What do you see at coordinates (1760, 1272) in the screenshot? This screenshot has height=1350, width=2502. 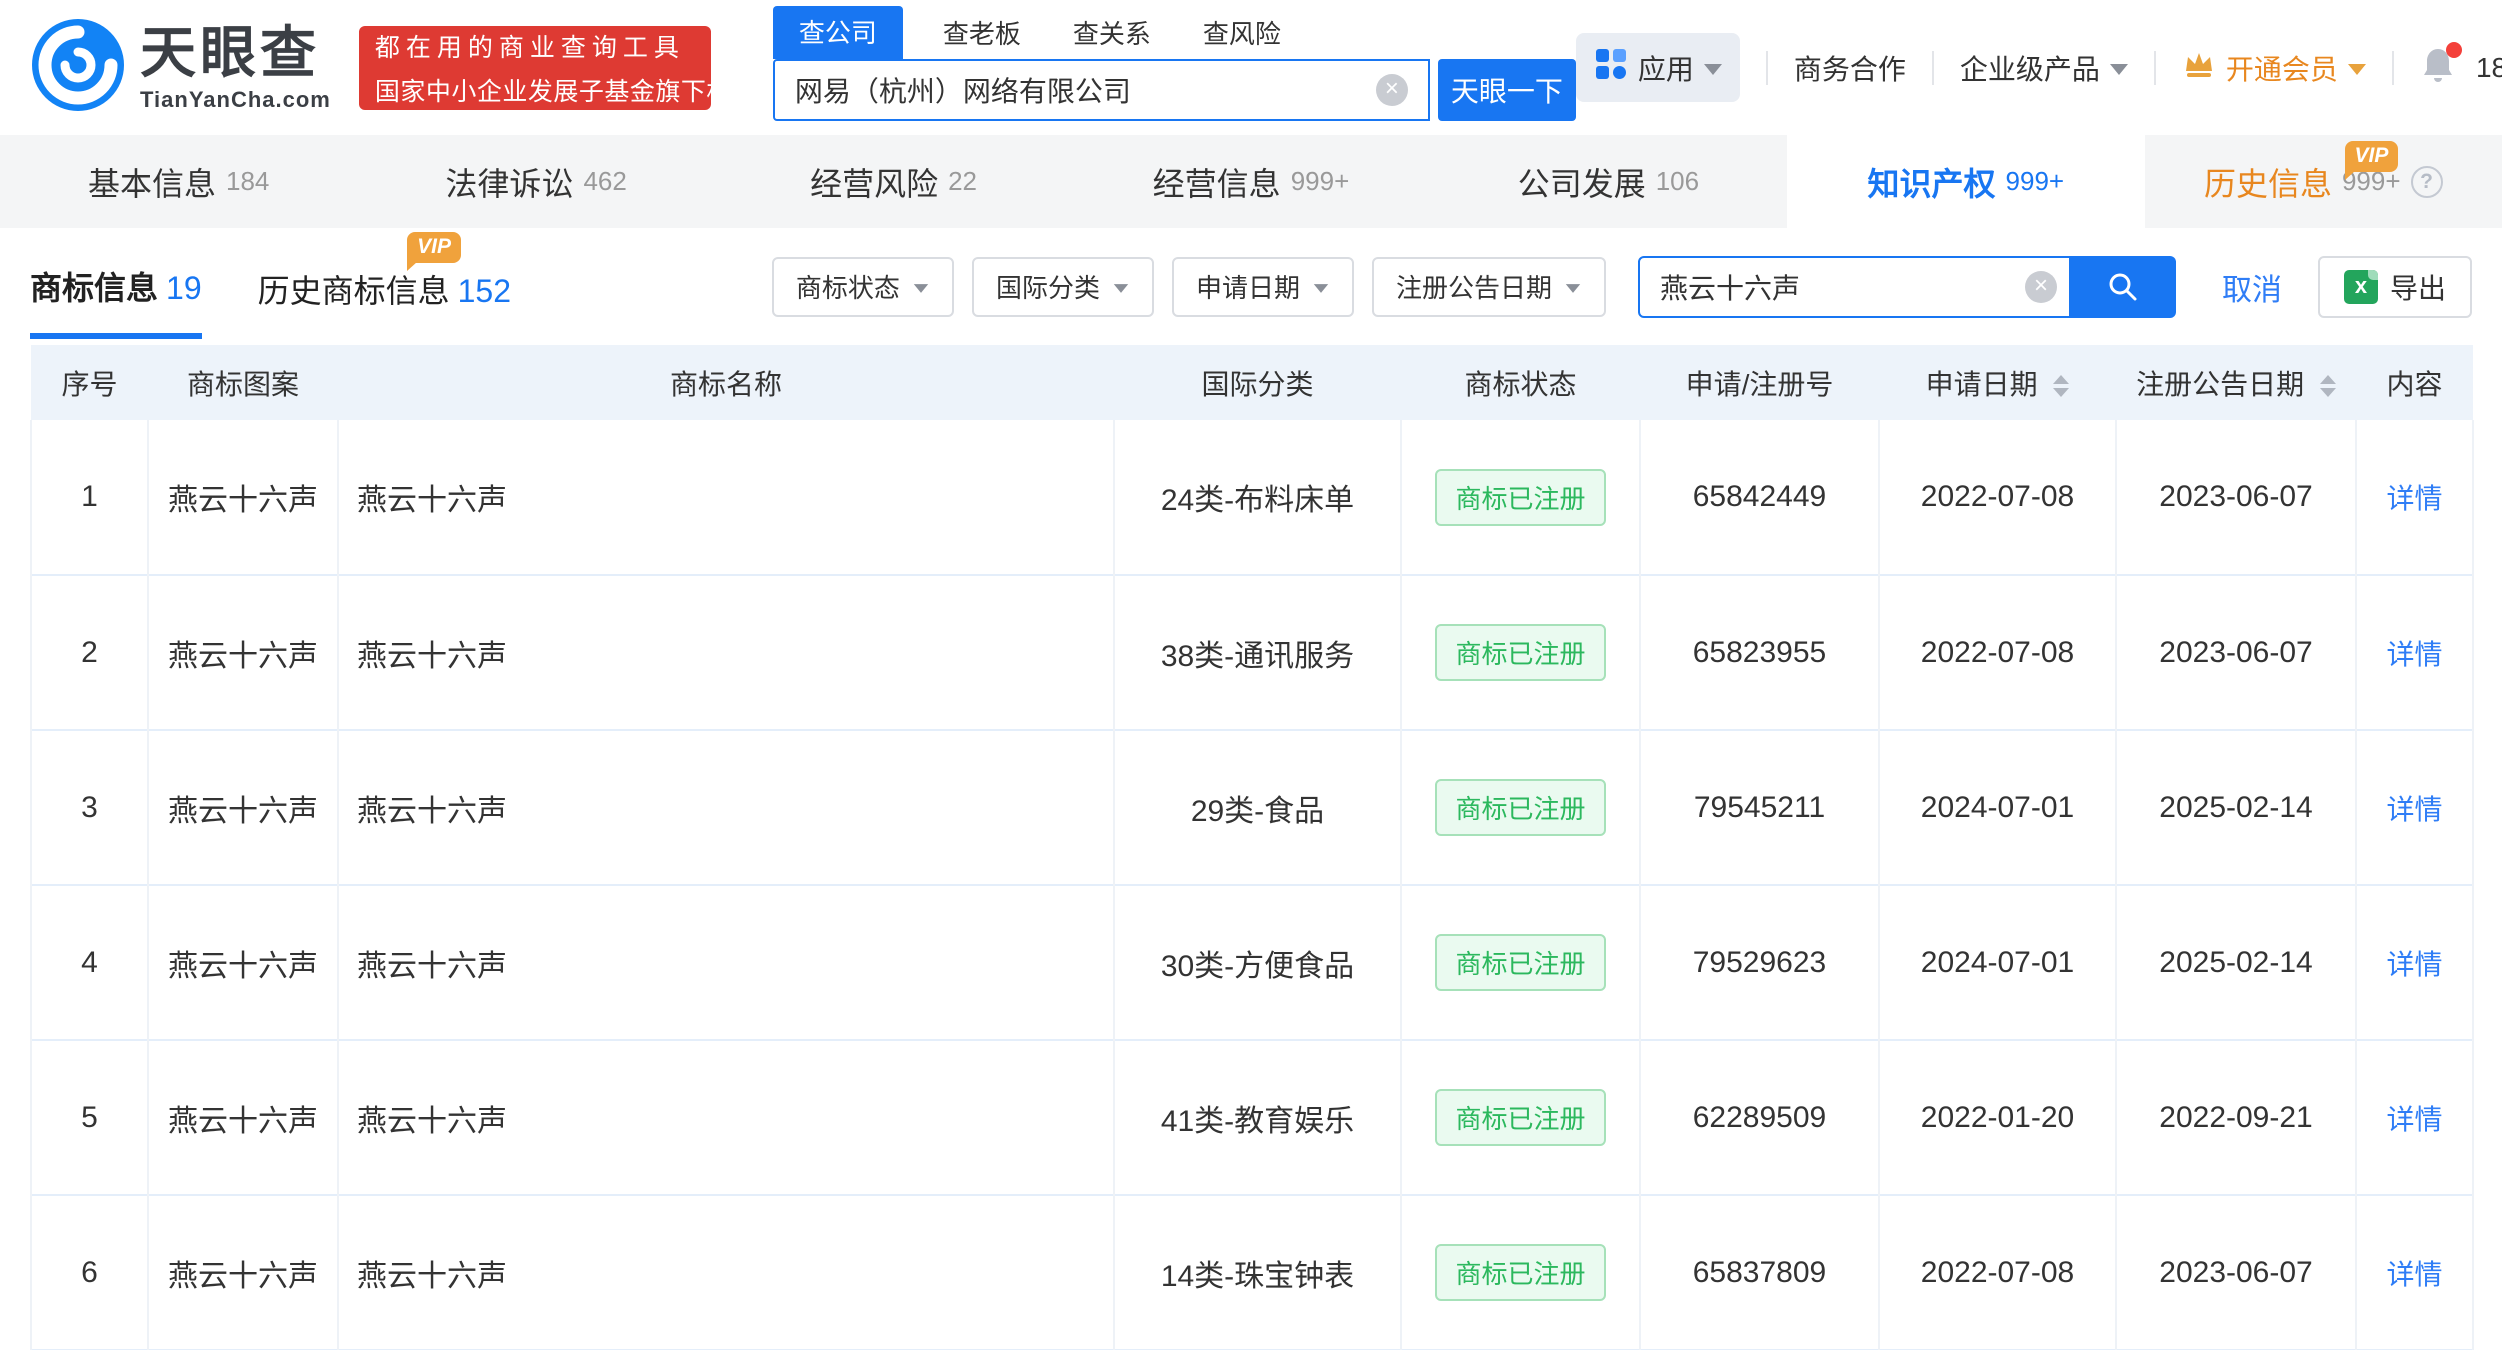 I see `cell-registration-number: 65837809` at bounding box center [1760, 1272].